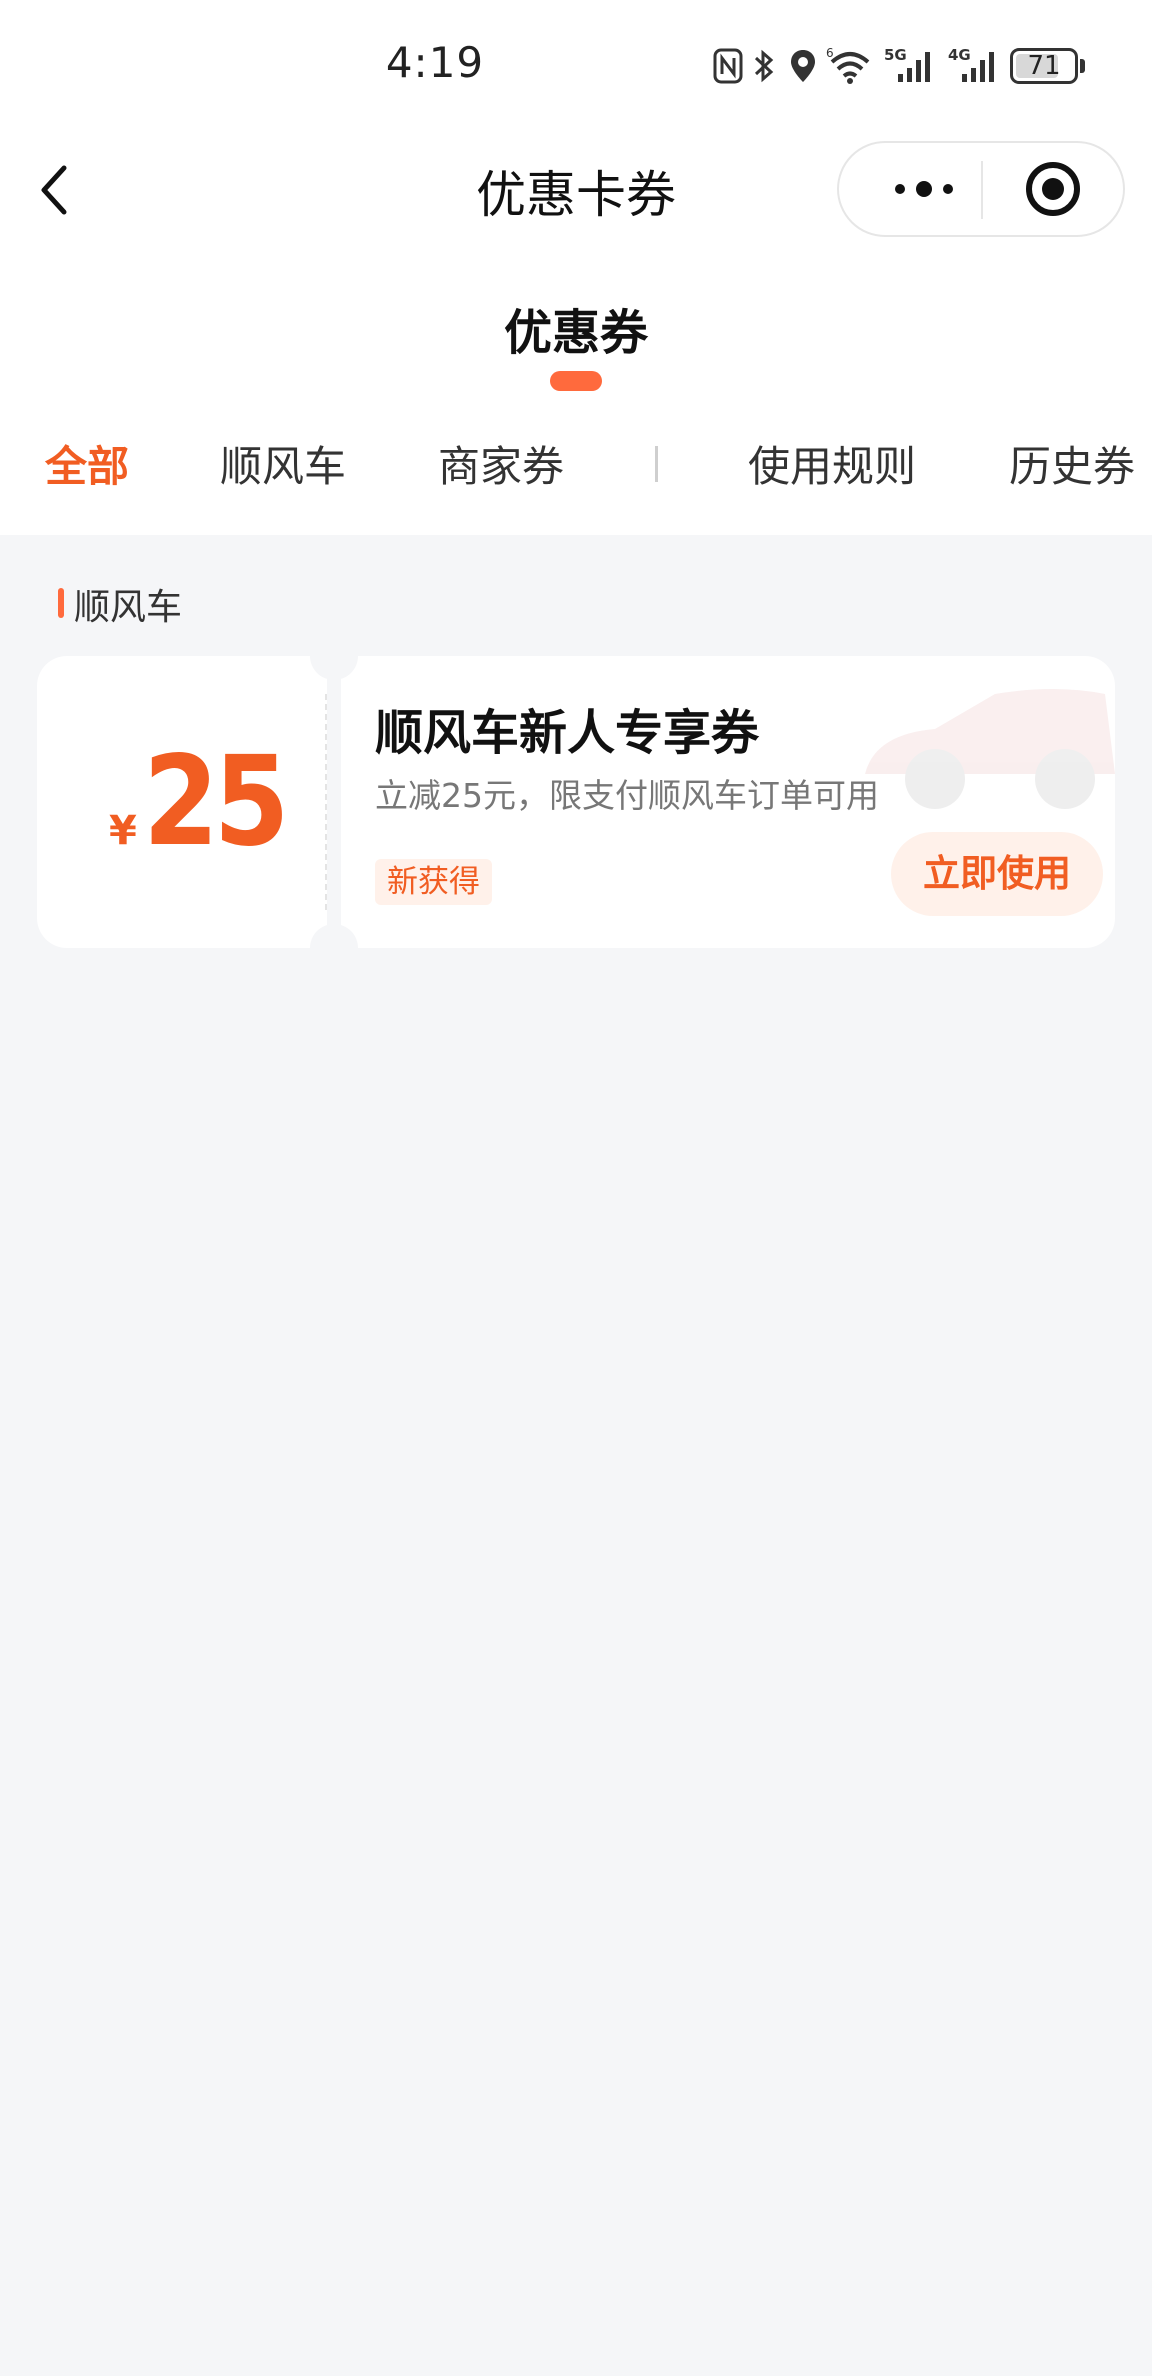 This screenshot has height=2376, width=1152. Describe the element at coordinates (61, 603) in the screenshot. I see `group-accent-bar` at that location.